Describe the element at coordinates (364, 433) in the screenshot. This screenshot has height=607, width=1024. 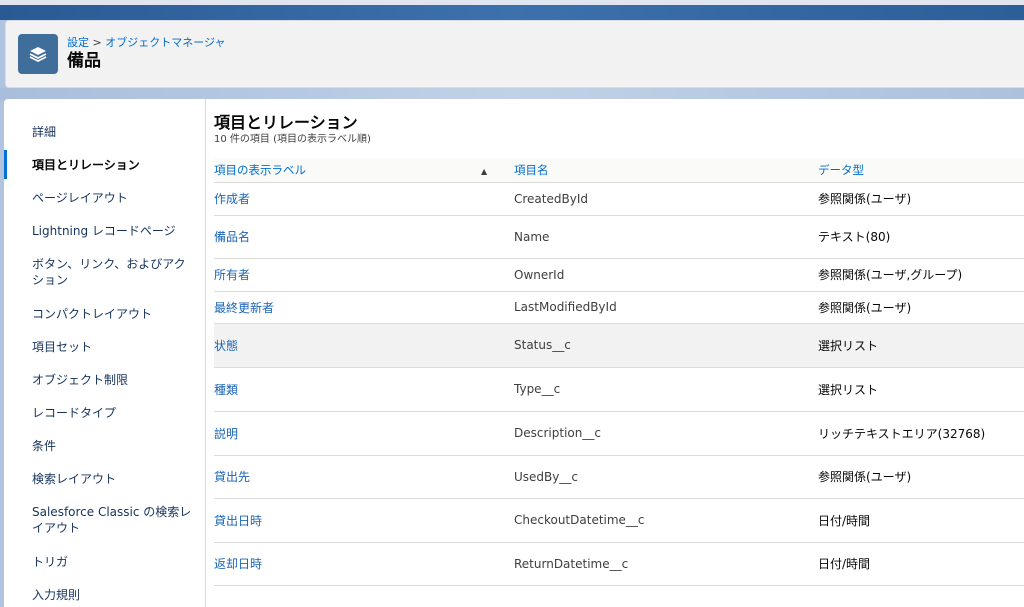
I see `field-label-link: 説明` at that location.